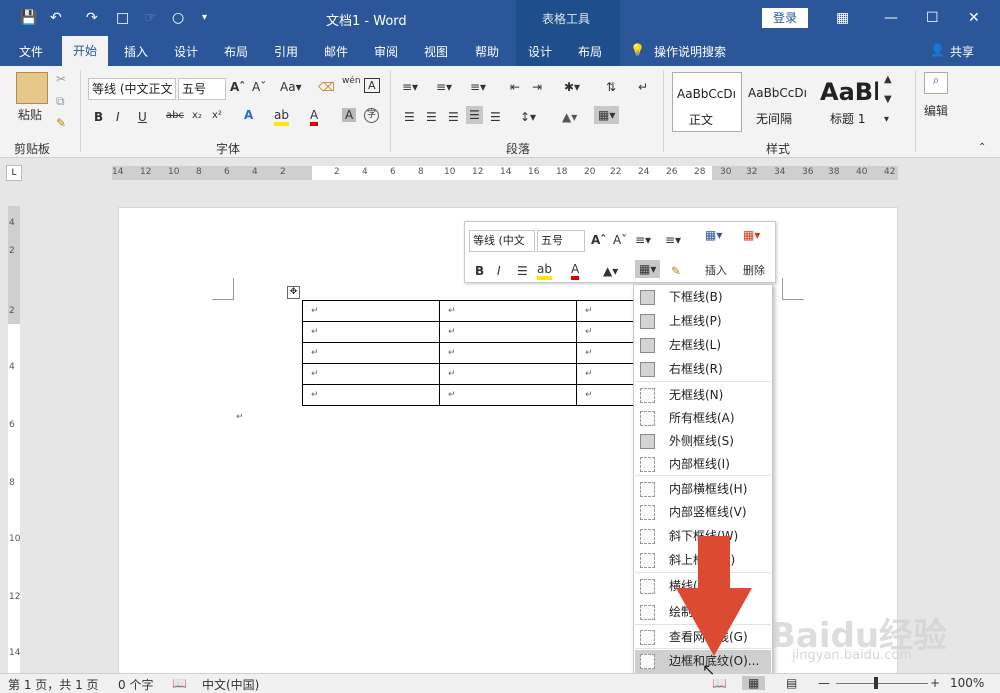 Image resolution: width=1000 pixels, height=693 pixels. Describe the element at coordinates (61, 79) in the screenshot. I see `cut-icon: ✂` at that location.